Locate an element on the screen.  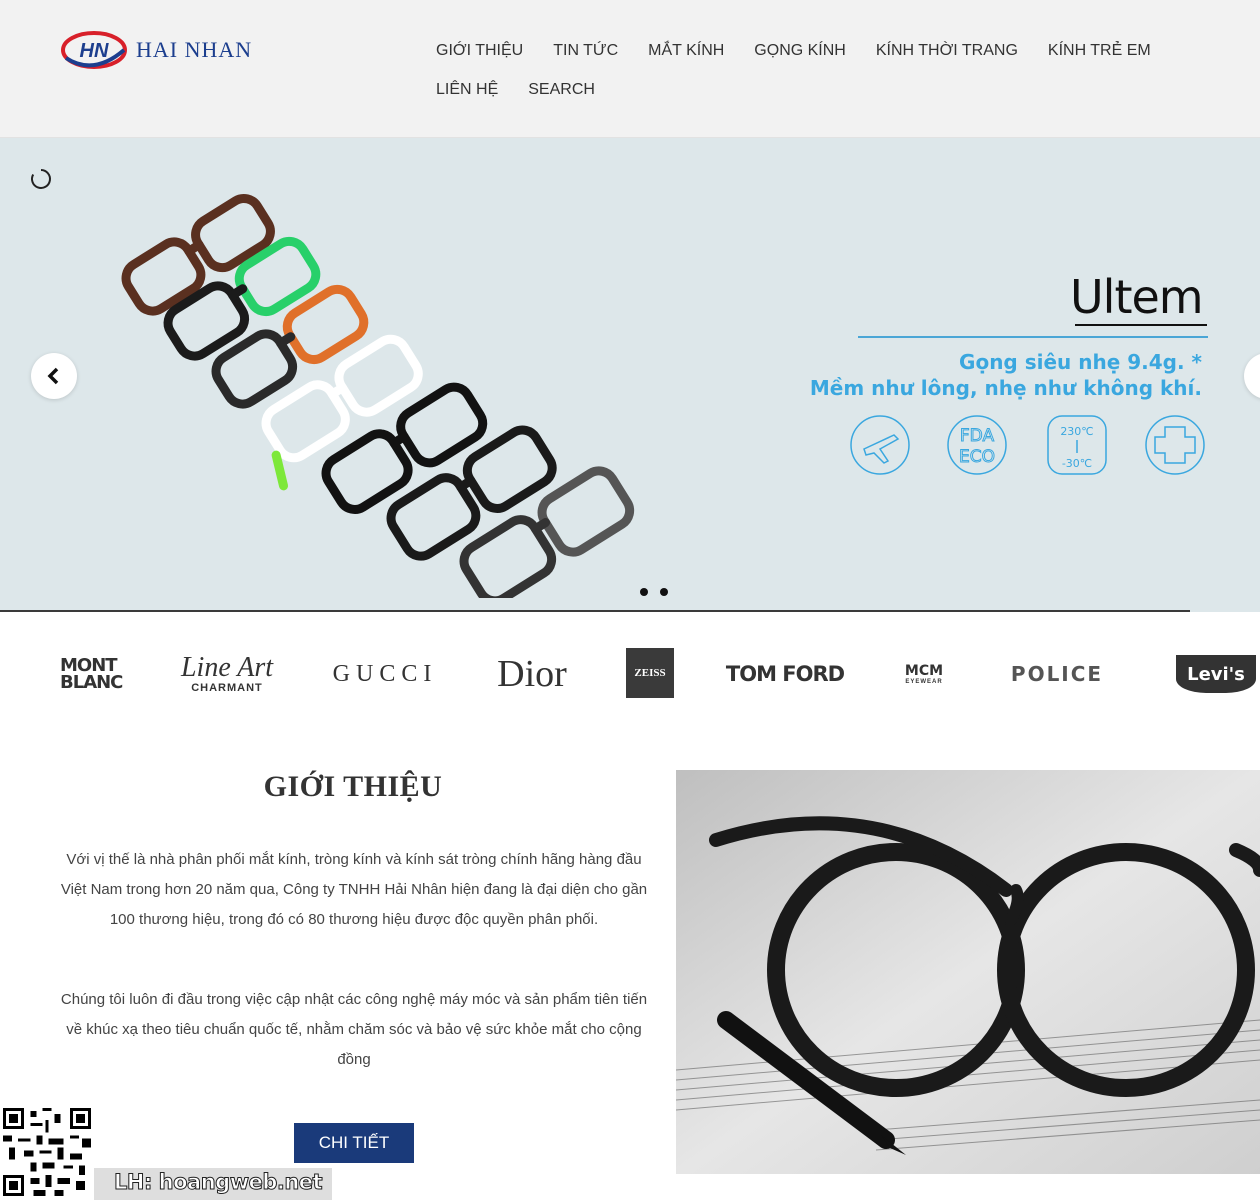
charmant-text: CHARMANT is located at coordinates (227, 688).